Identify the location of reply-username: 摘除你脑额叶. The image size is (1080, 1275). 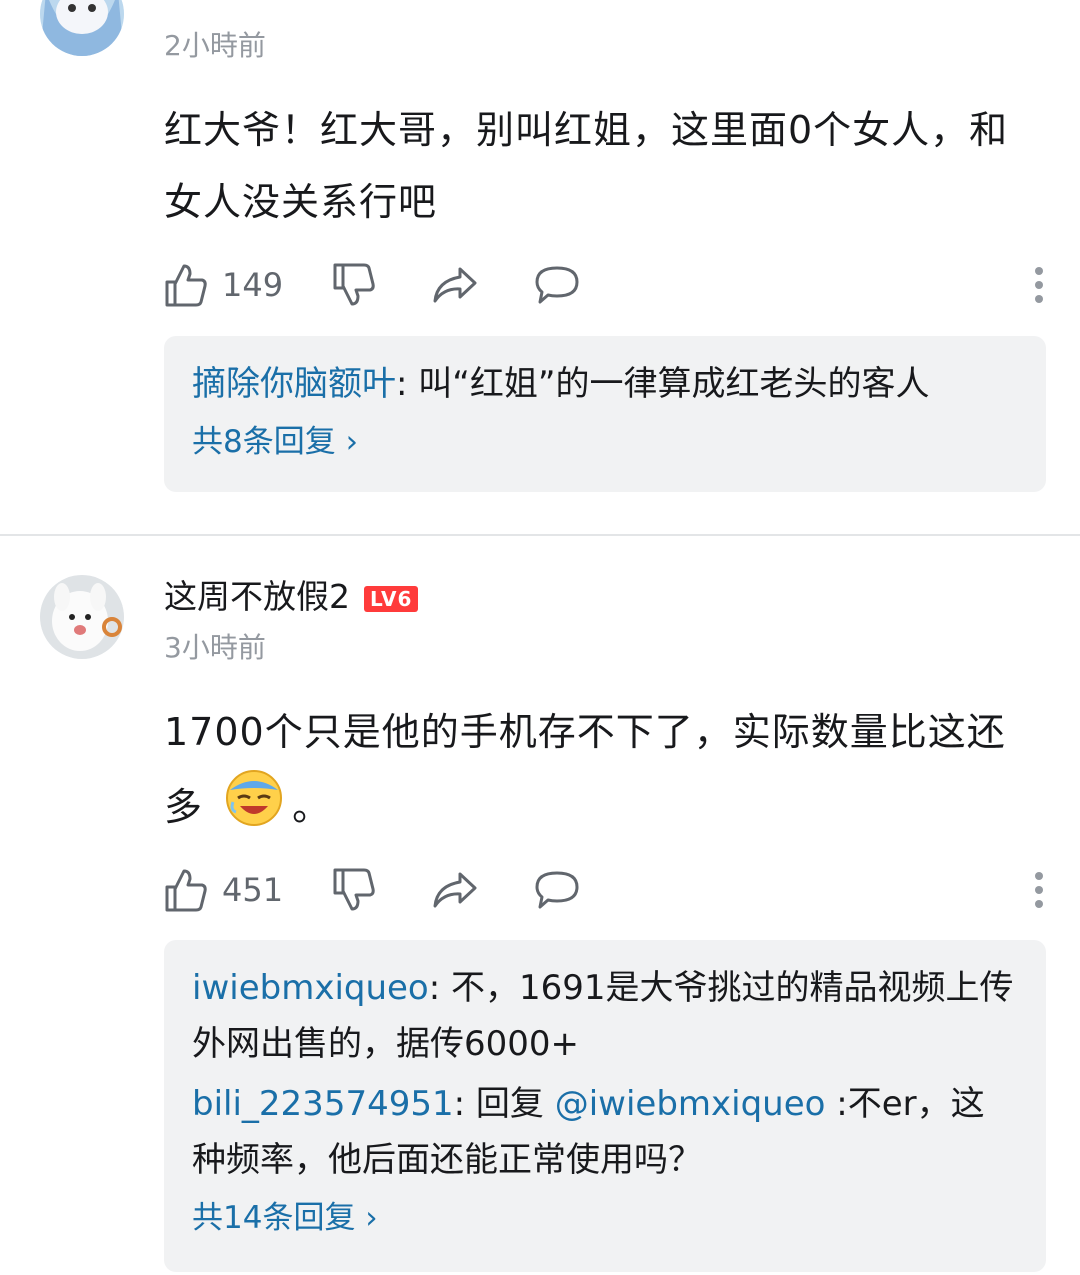
(294, 384).